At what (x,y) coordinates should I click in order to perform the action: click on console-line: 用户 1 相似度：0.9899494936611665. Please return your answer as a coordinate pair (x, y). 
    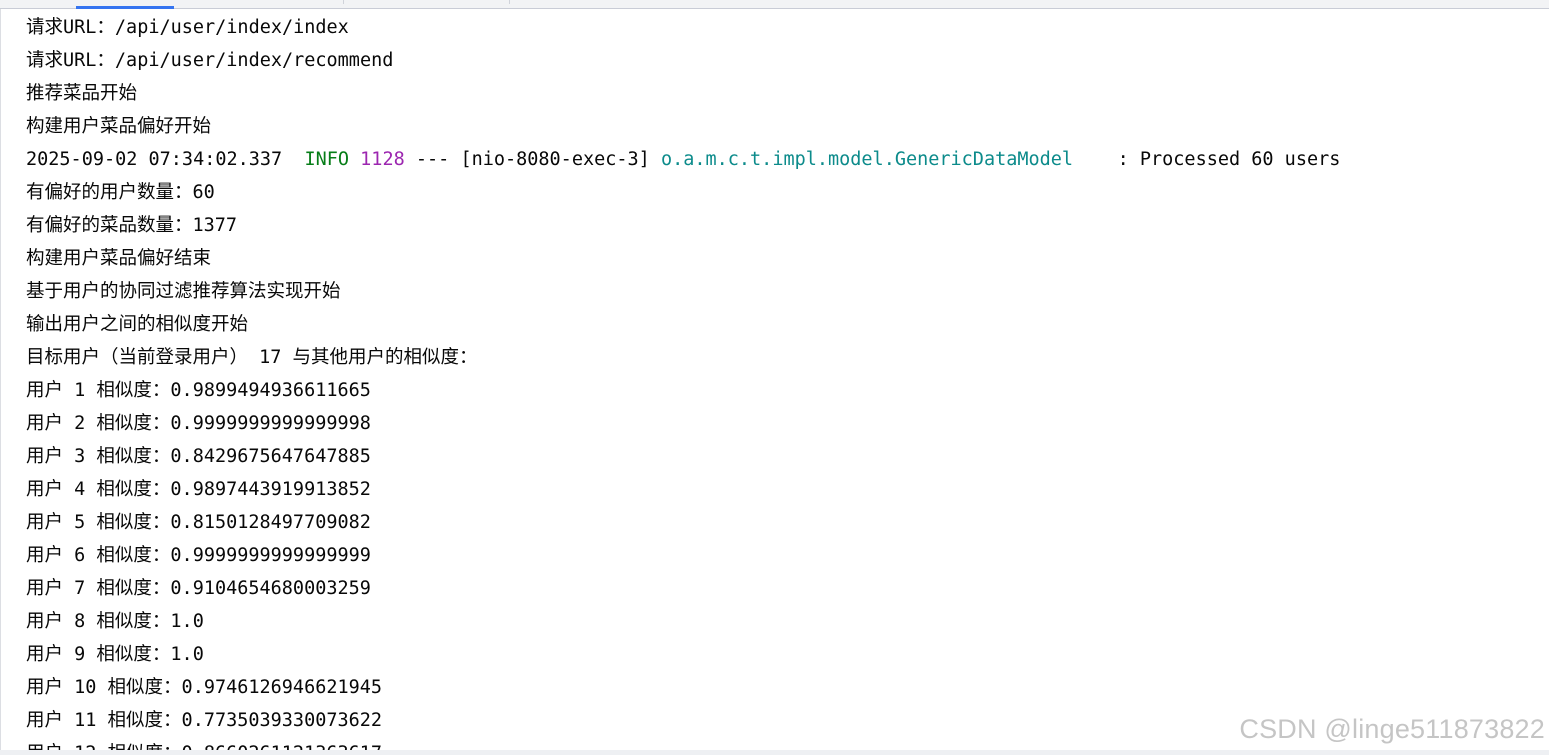
    Looking at the image, I should click on (198, 390).